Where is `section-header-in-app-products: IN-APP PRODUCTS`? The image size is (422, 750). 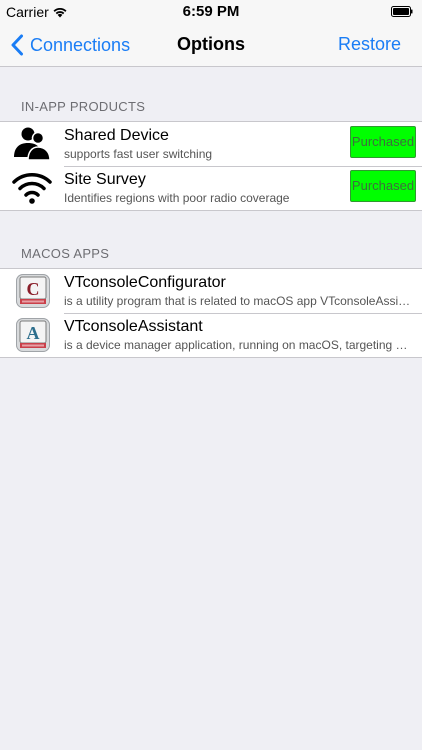
section-header-in-app-products: IN-APP PRODUCTS is located at coordinates (83, 106).